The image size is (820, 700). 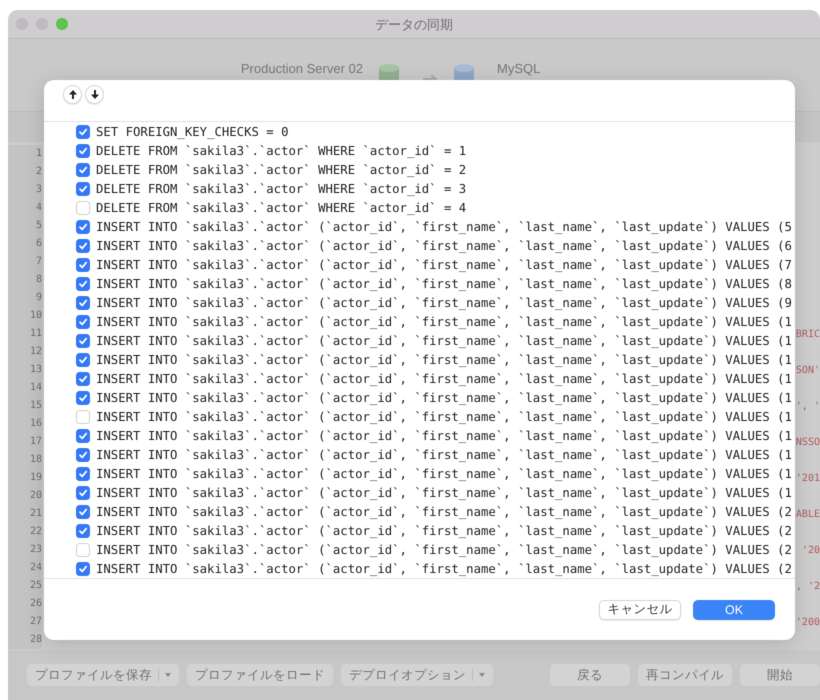 I want to click on line-number: 22, so click(x=25, y=532).